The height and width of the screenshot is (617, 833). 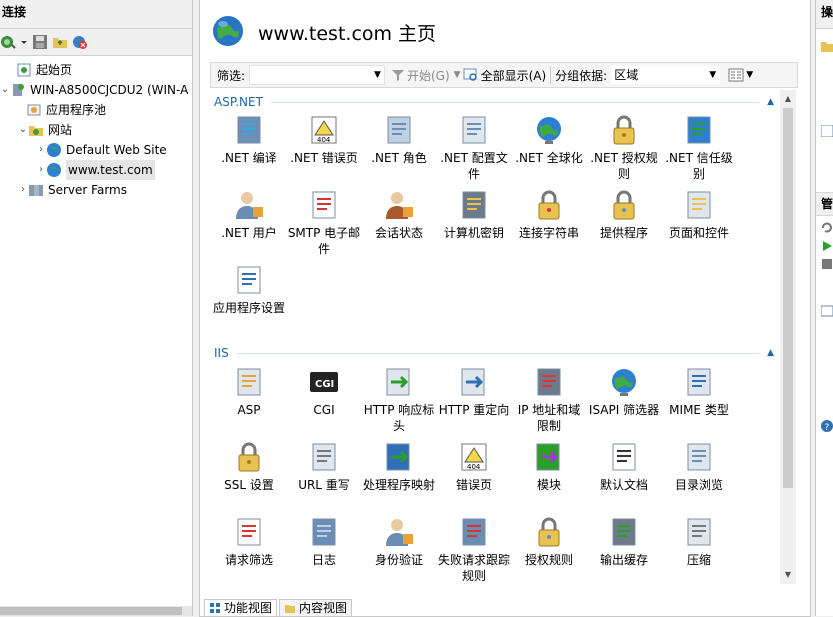 I want to click on feature-logging: 日志, so click(x=324, y=542).